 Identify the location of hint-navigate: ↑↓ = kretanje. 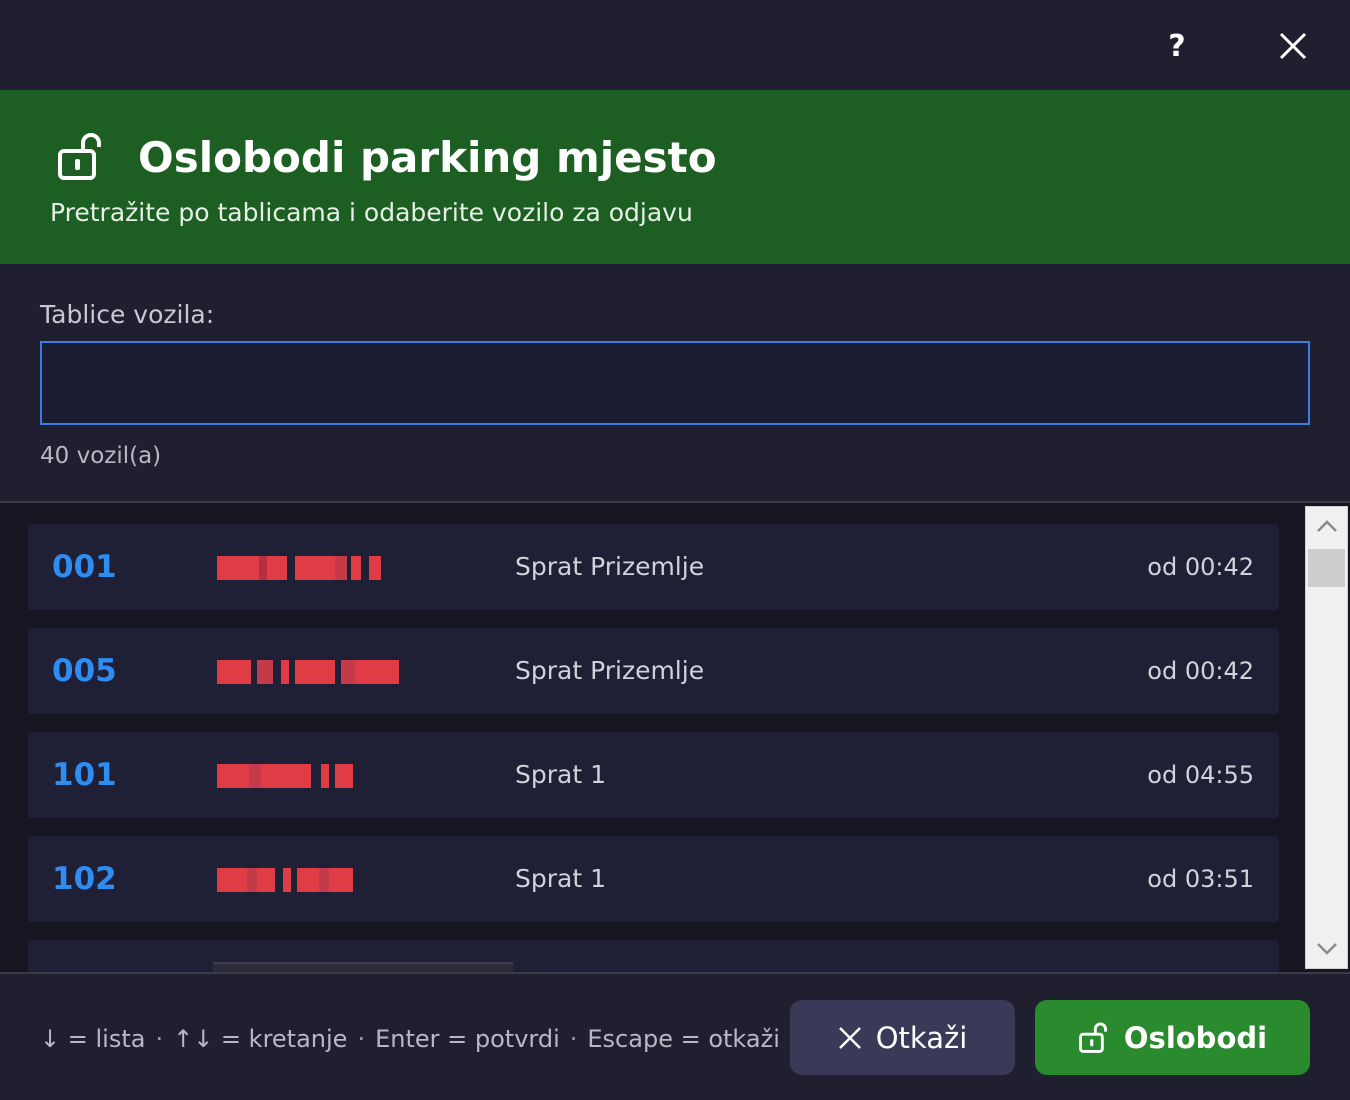
(260, 1039).